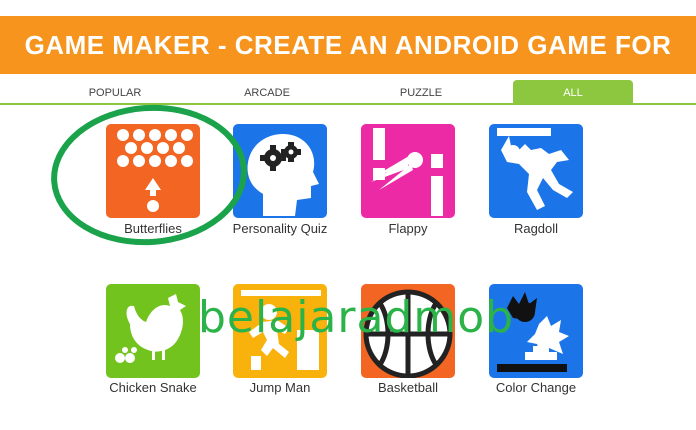 Image resolution: width=696 pixels, height=430 pixels. Describe the element at coordinates (536, 228) in the screenshot. I see `game-label-ragdoll: Ragdoll` at that location.